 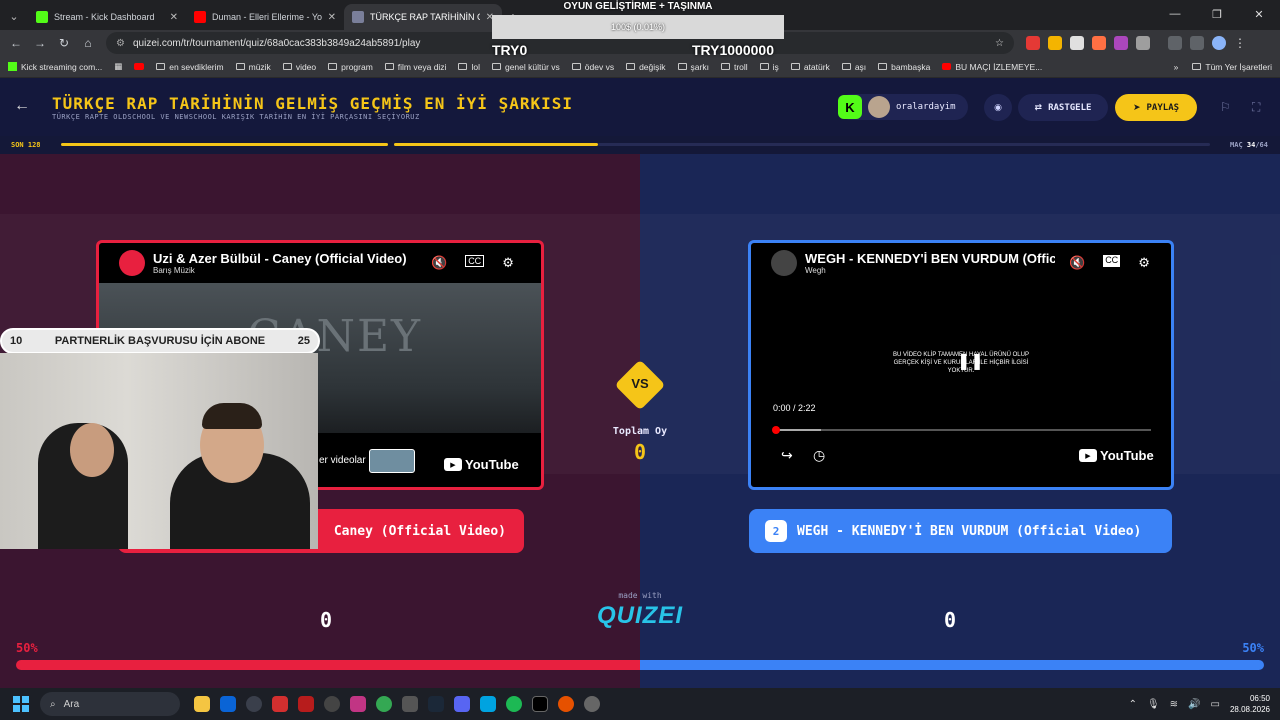 What do you see at coordinates (646, 67) in the screenshot?
I see `bookmark-folder: değişik` at bounding box center [646, 67].